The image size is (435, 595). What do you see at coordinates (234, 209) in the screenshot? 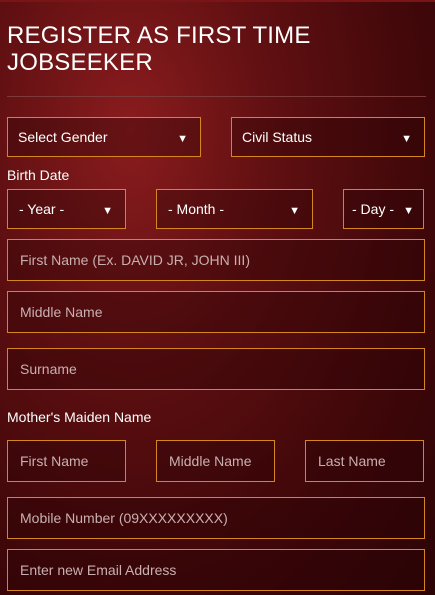
I see `birth-month-select: - Month - ▼` at bounding box center [234, 209].